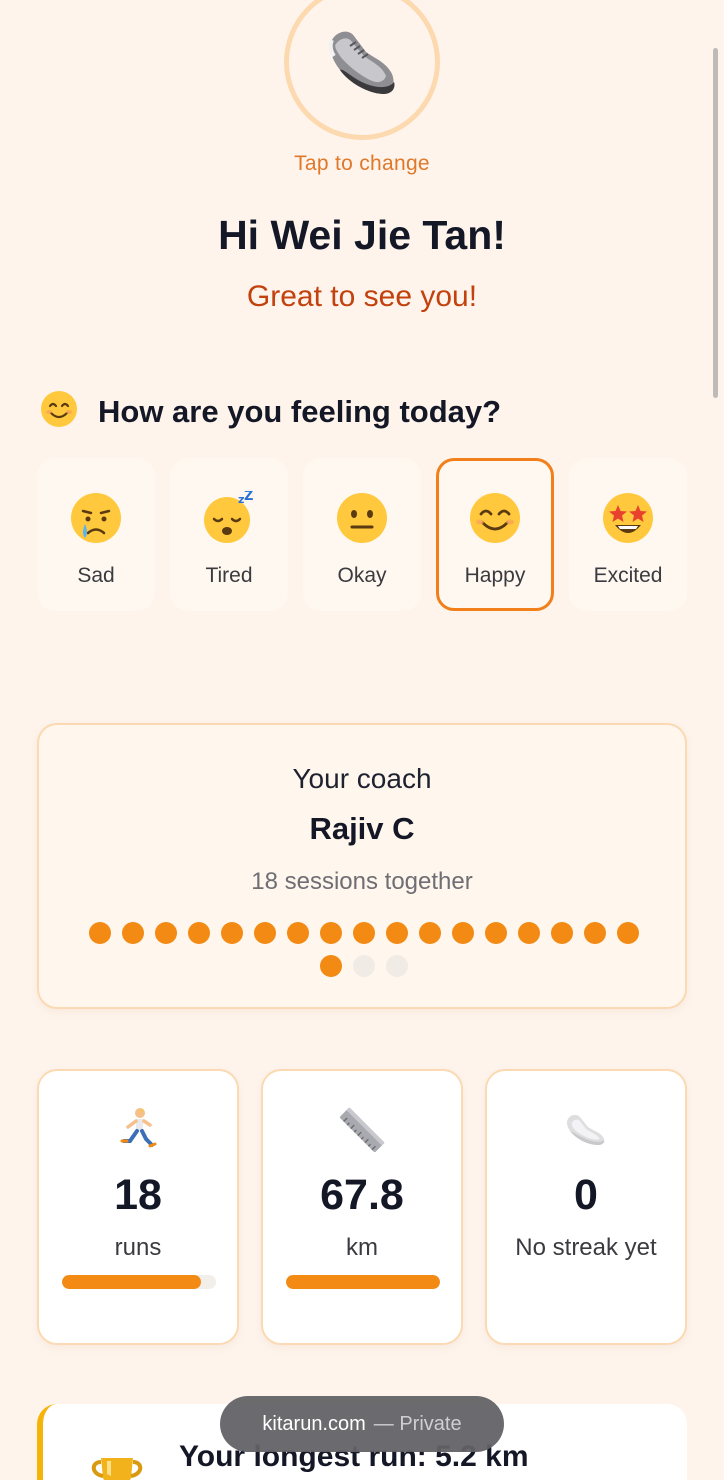 Image resolution: width=724 pixels, height=1480 pixels. I want to click on stat-label-distance: km, so click(362, 1247).